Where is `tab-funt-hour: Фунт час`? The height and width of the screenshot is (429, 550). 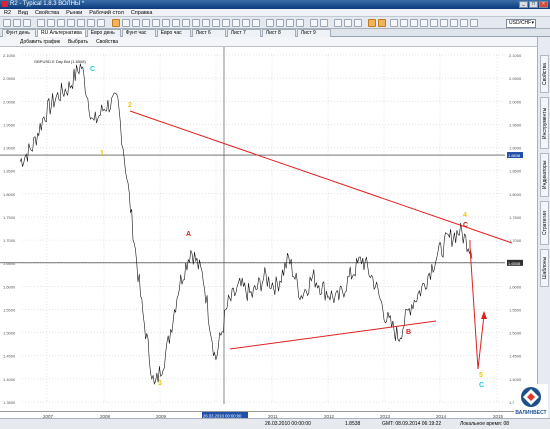 tab-funt-hour: Фунт час is located at coordinates (138, 33).